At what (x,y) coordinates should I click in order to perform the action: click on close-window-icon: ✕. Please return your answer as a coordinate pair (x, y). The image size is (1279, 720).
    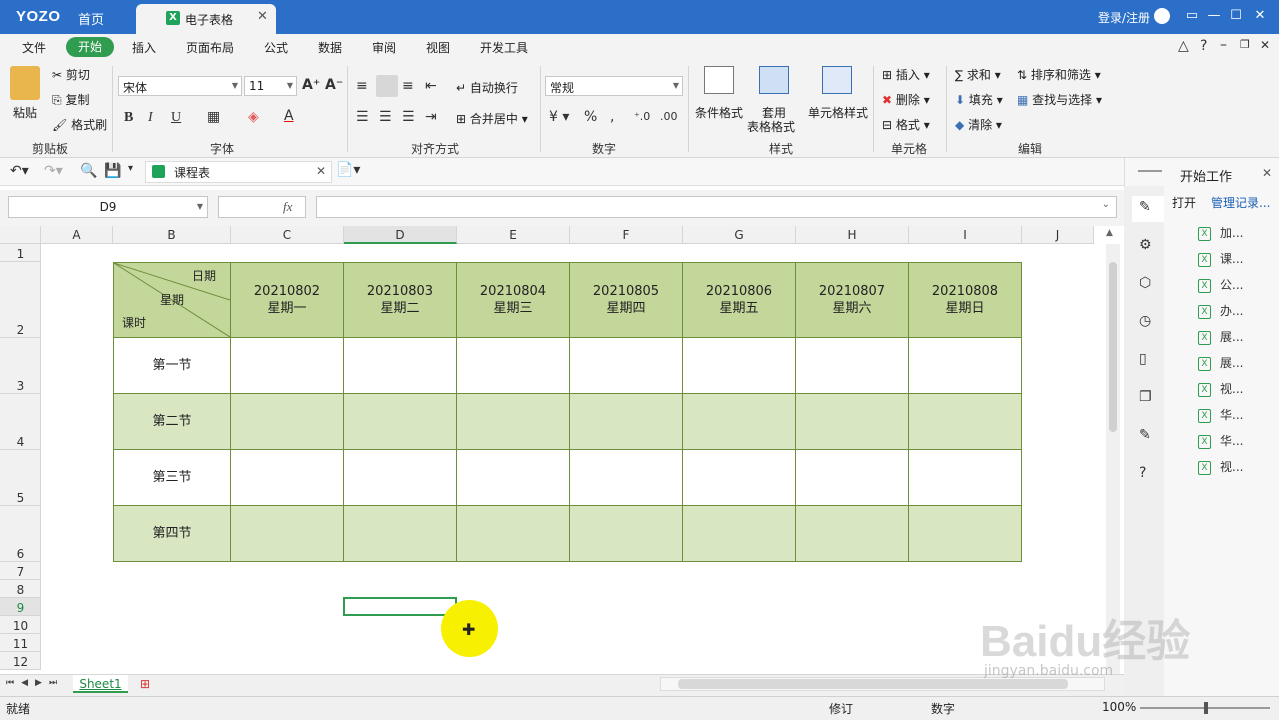
    Looking at the image, I should click on (1260, 15).